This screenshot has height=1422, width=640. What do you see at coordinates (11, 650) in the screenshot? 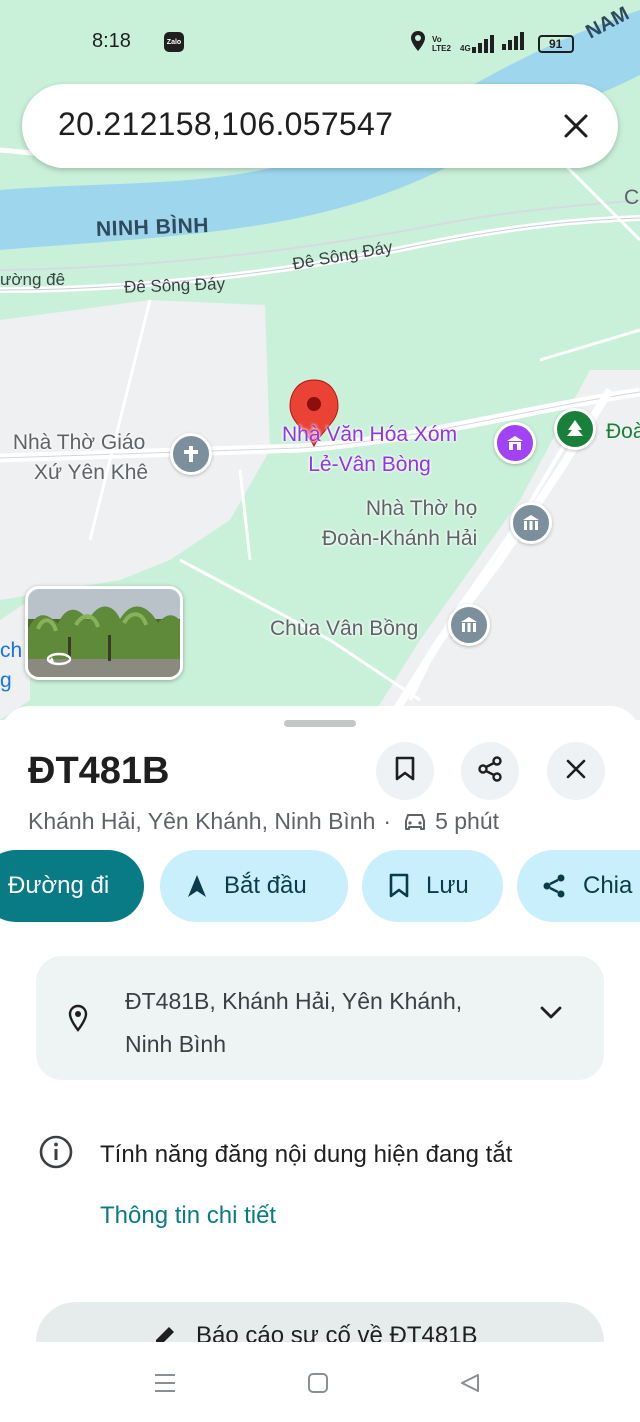
I see `edge-blue-line1: ch` at bounding box center [11, 650].